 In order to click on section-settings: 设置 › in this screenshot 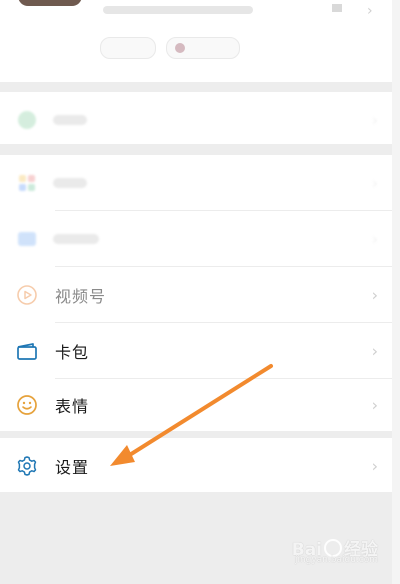, I will do `click(196, 465)`.